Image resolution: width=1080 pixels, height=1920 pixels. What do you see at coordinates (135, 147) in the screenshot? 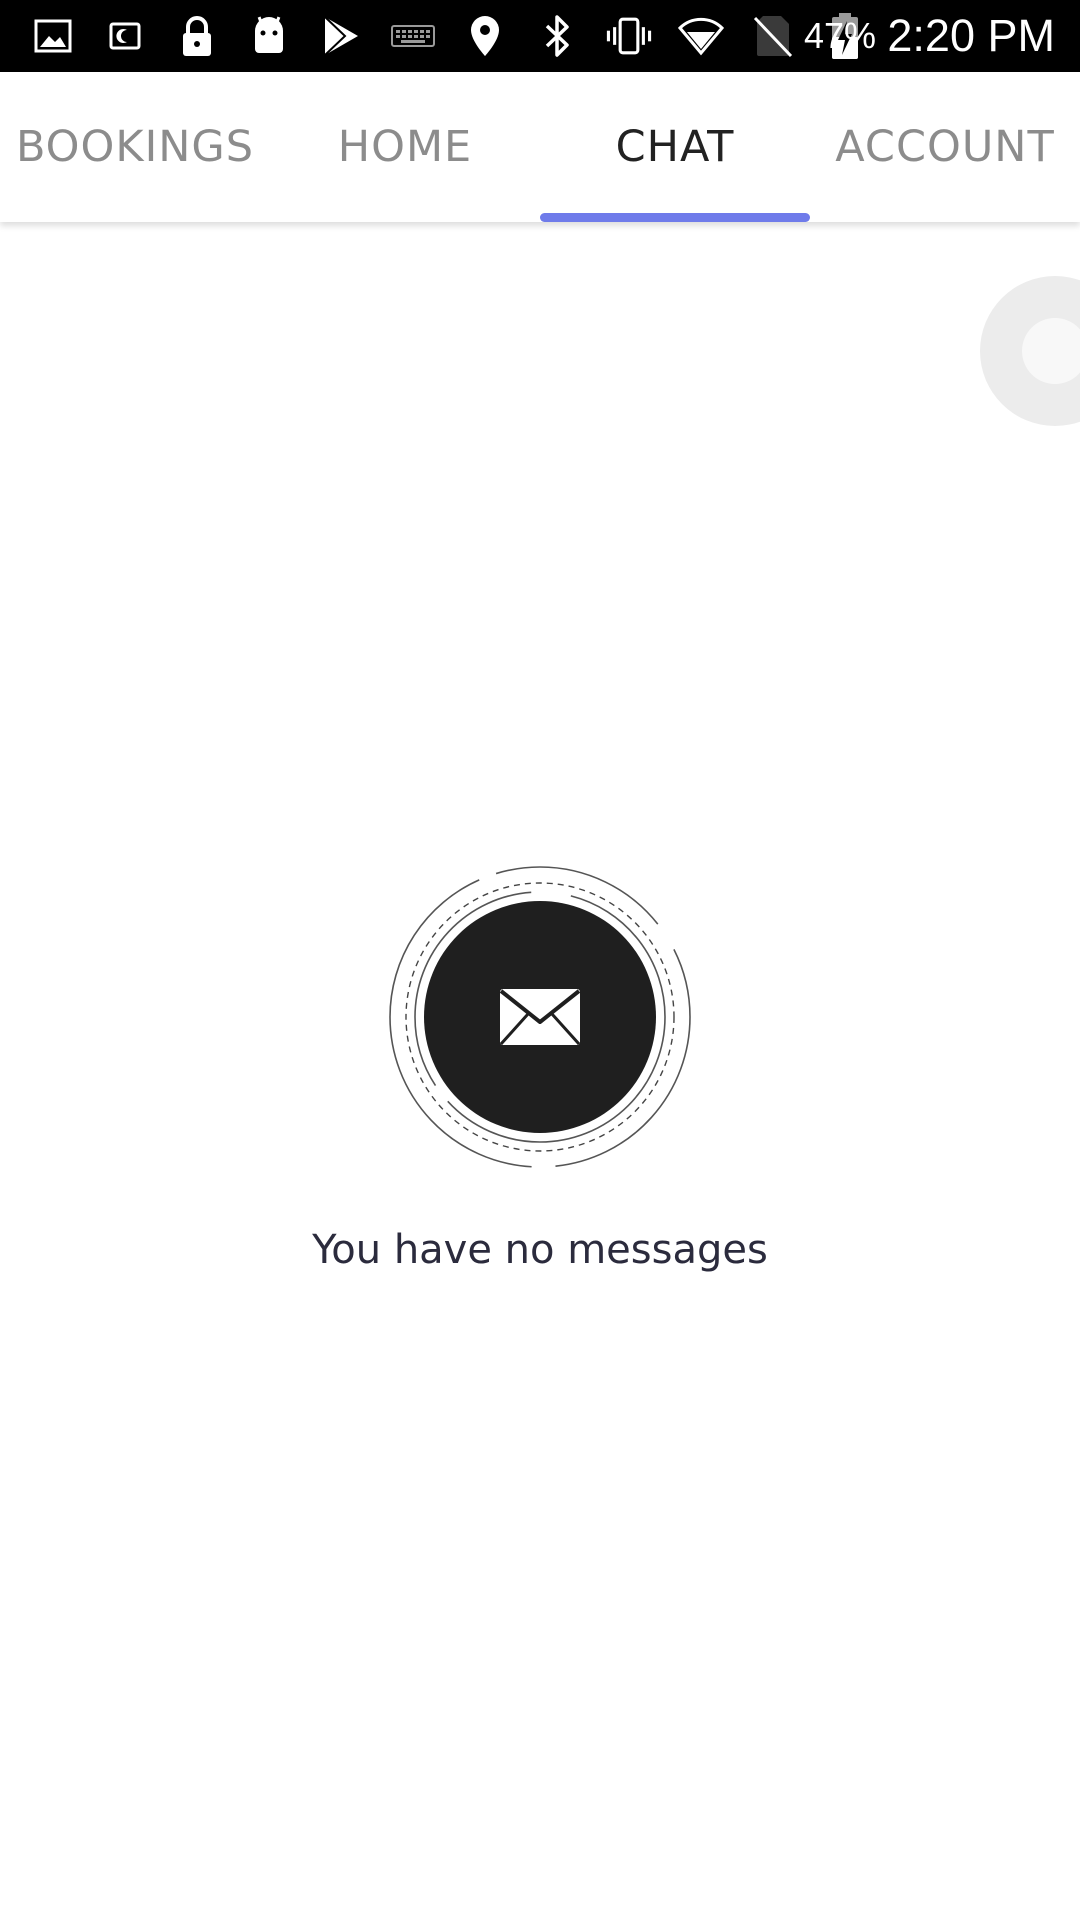
I see `tab-bookings: BOOKINGS` at bounding box center [135, 147].